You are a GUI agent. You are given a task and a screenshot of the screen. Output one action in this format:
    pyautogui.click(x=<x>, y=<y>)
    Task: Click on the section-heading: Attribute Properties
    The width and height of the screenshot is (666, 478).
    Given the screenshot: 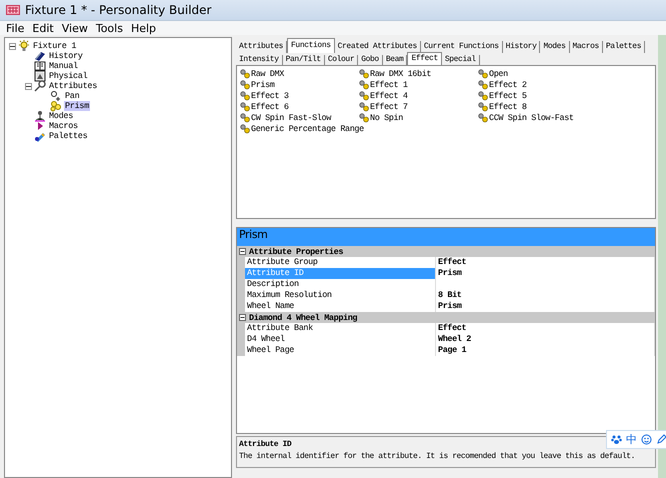 What is the action you would take?
    pyautogui.click(x=296, y=251)
    